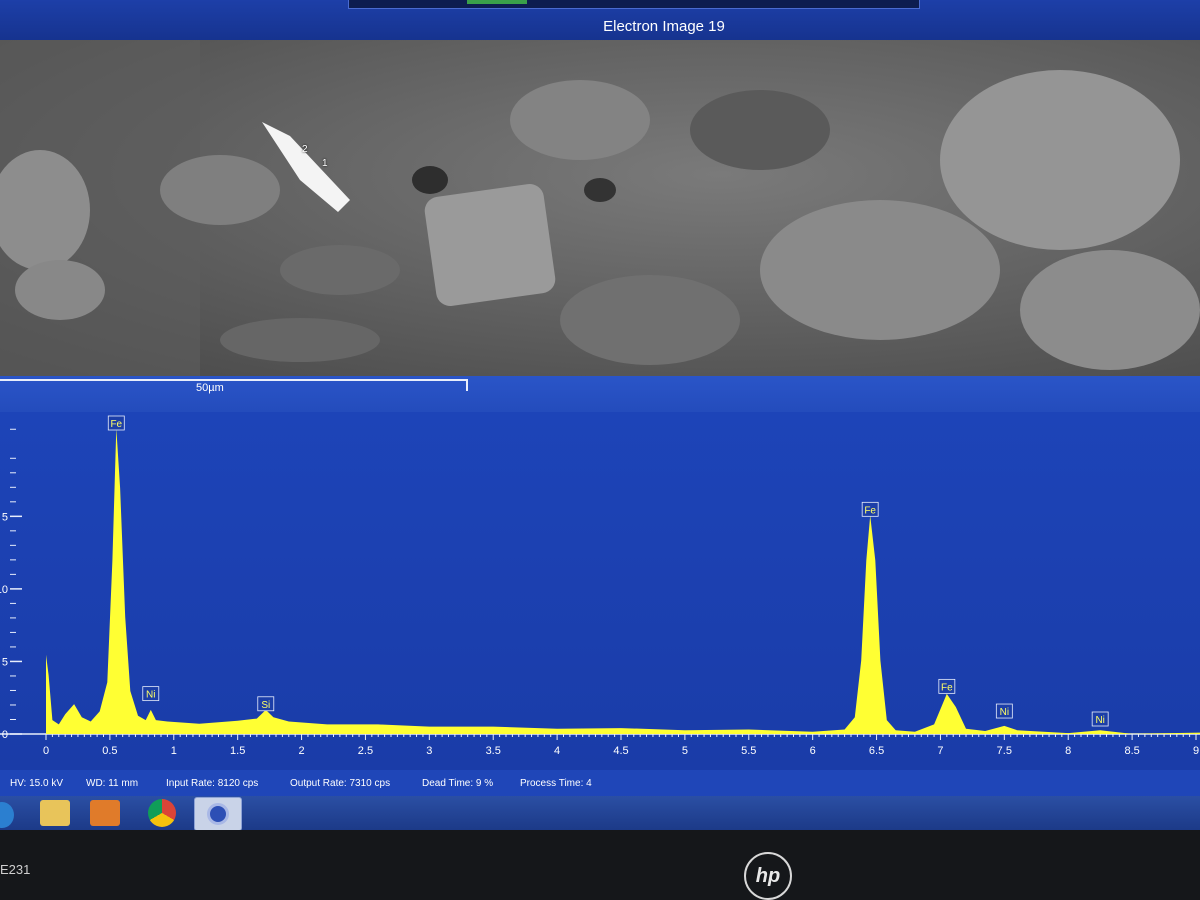  I want to click on x-tick-label: 5, so click(685, 751).